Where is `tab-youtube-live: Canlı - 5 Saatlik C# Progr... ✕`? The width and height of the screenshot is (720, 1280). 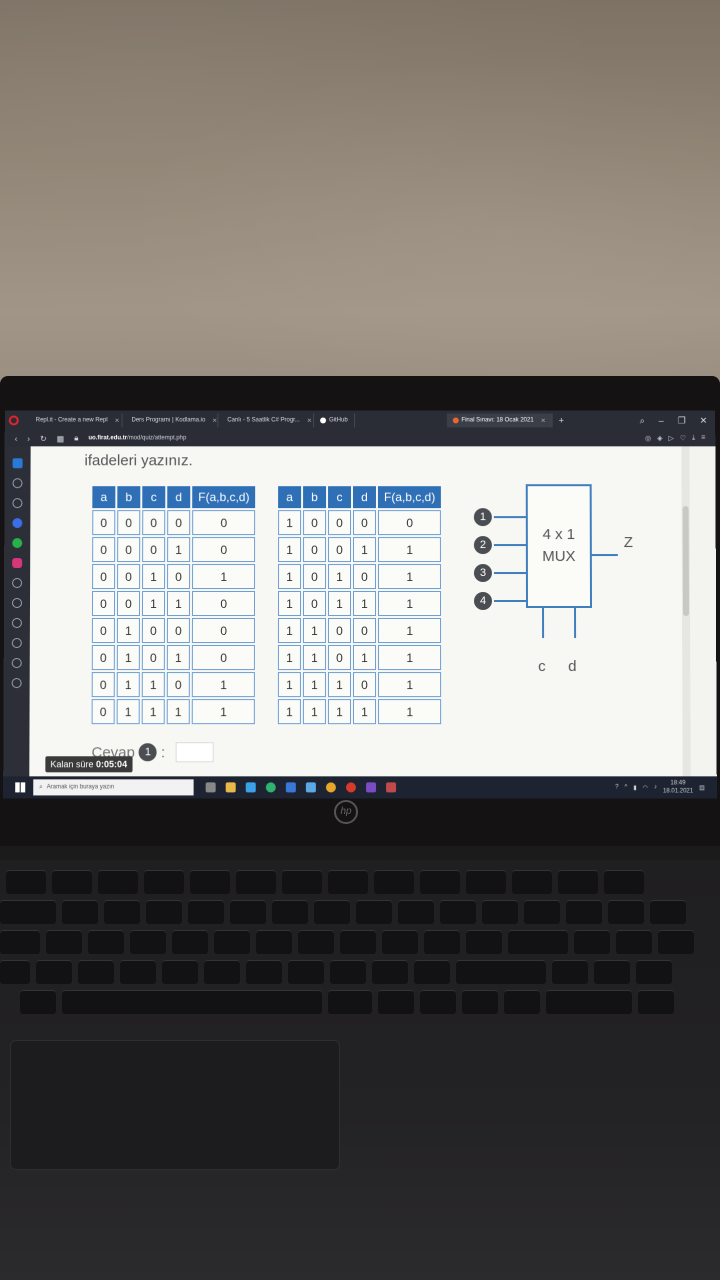
tab-youtube-live: Canlı - 5 Saatlik C# Progr... ✕ is located at coordinates (266, 420).